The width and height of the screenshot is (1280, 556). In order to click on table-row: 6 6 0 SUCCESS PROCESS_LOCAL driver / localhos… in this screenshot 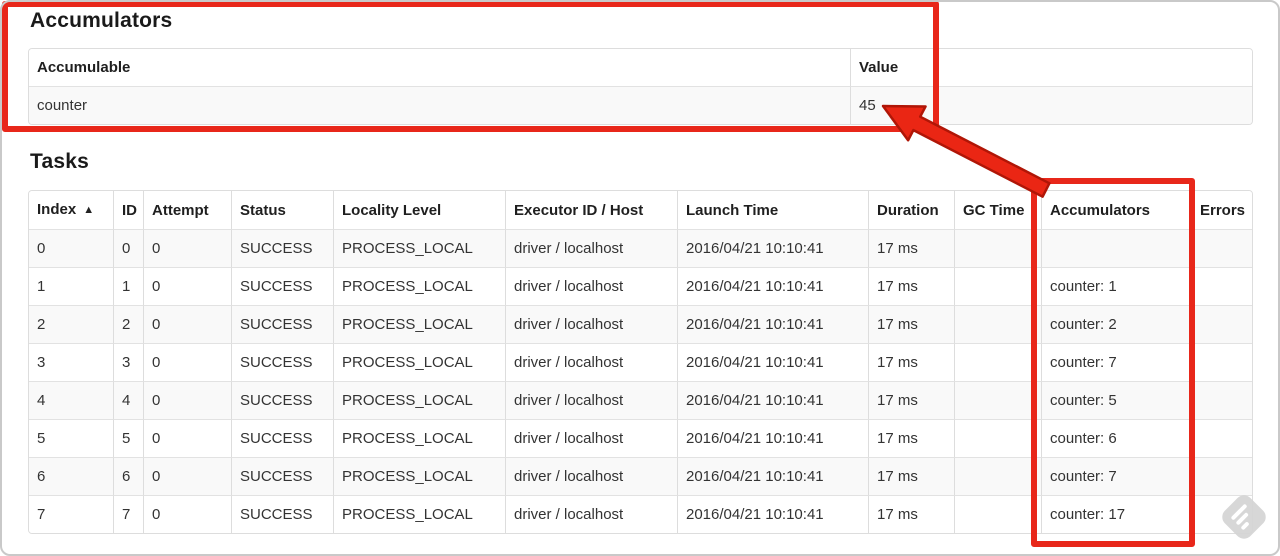, I will do `click(640, 476)`.